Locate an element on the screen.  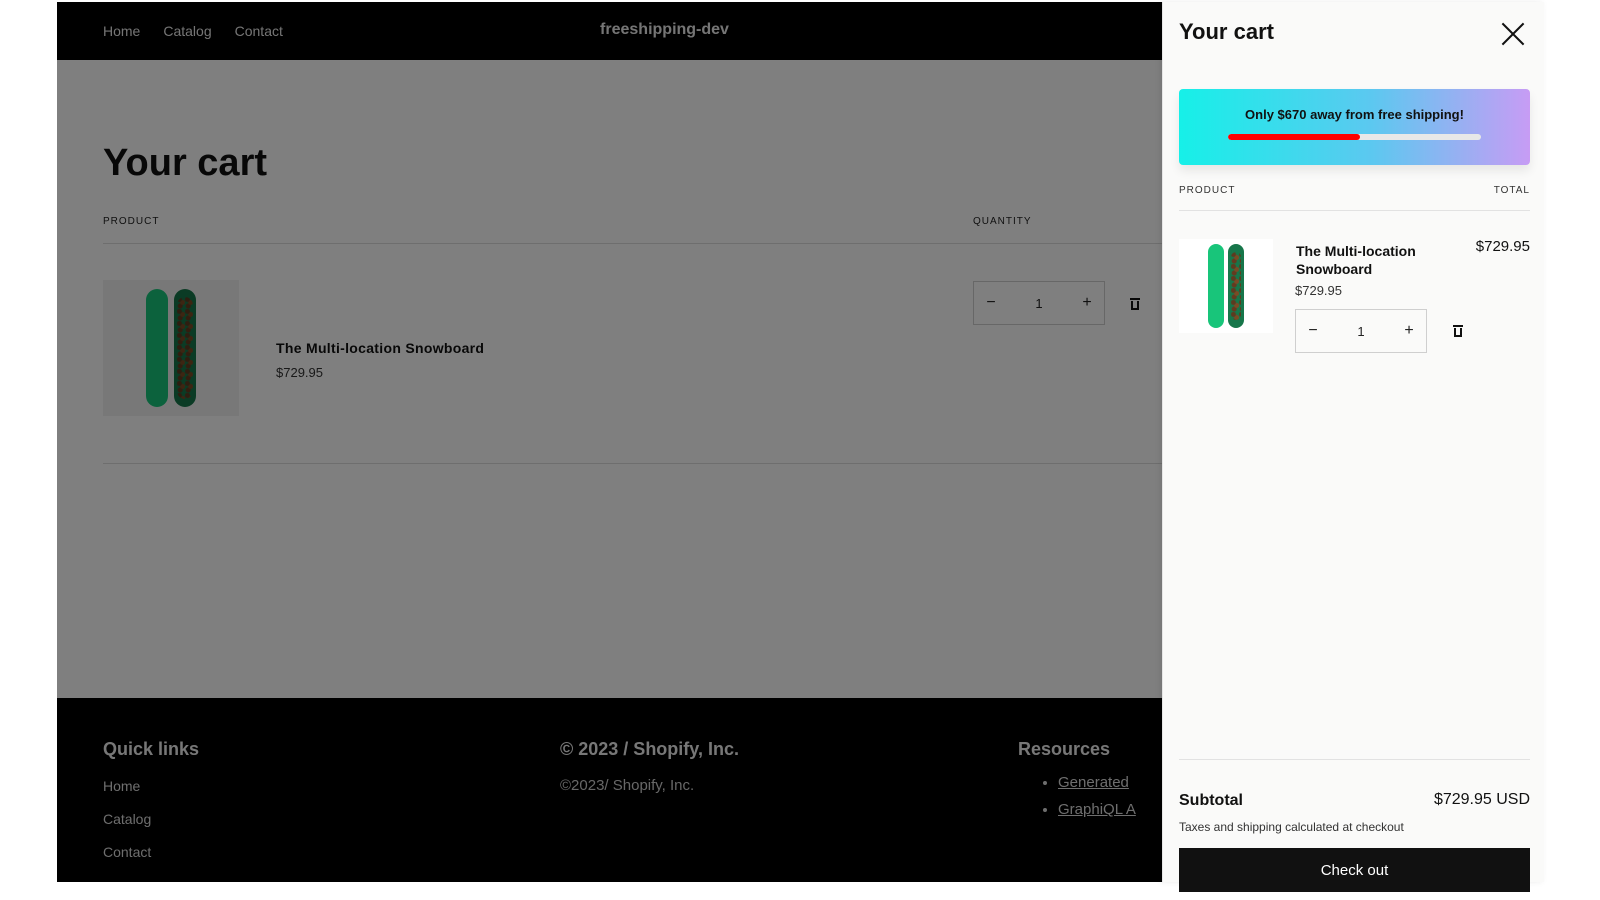
trash-icon is located at coordinates (1458, 331).